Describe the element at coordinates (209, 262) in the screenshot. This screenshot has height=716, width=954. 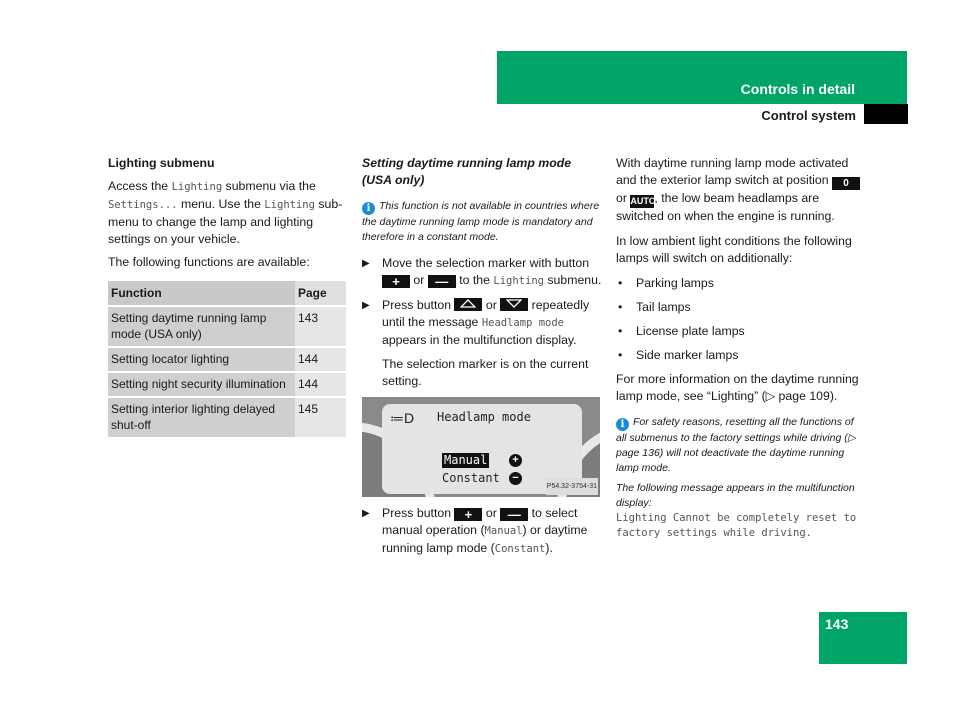
I see `functions-intro: The following functions are available:` at that location.